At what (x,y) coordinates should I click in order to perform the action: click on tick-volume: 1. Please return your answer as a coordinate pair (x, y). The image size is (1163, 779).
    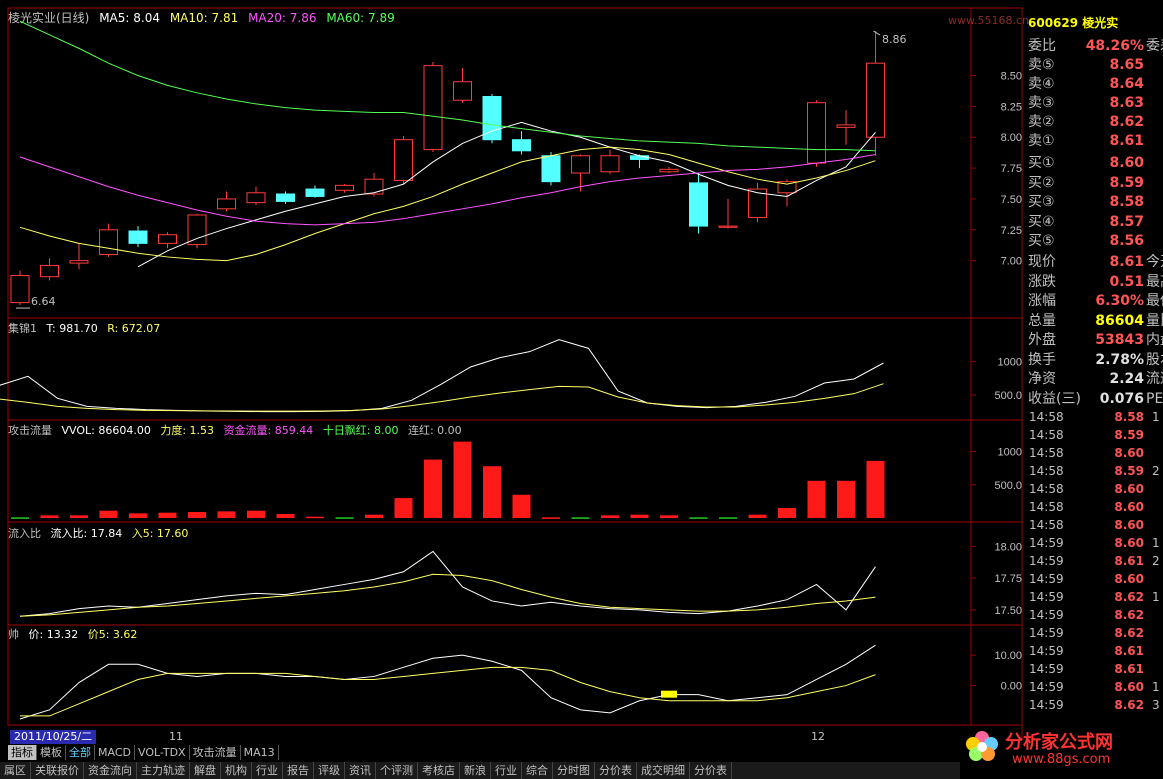
    Looking at the image, I should click on (1156, 417).